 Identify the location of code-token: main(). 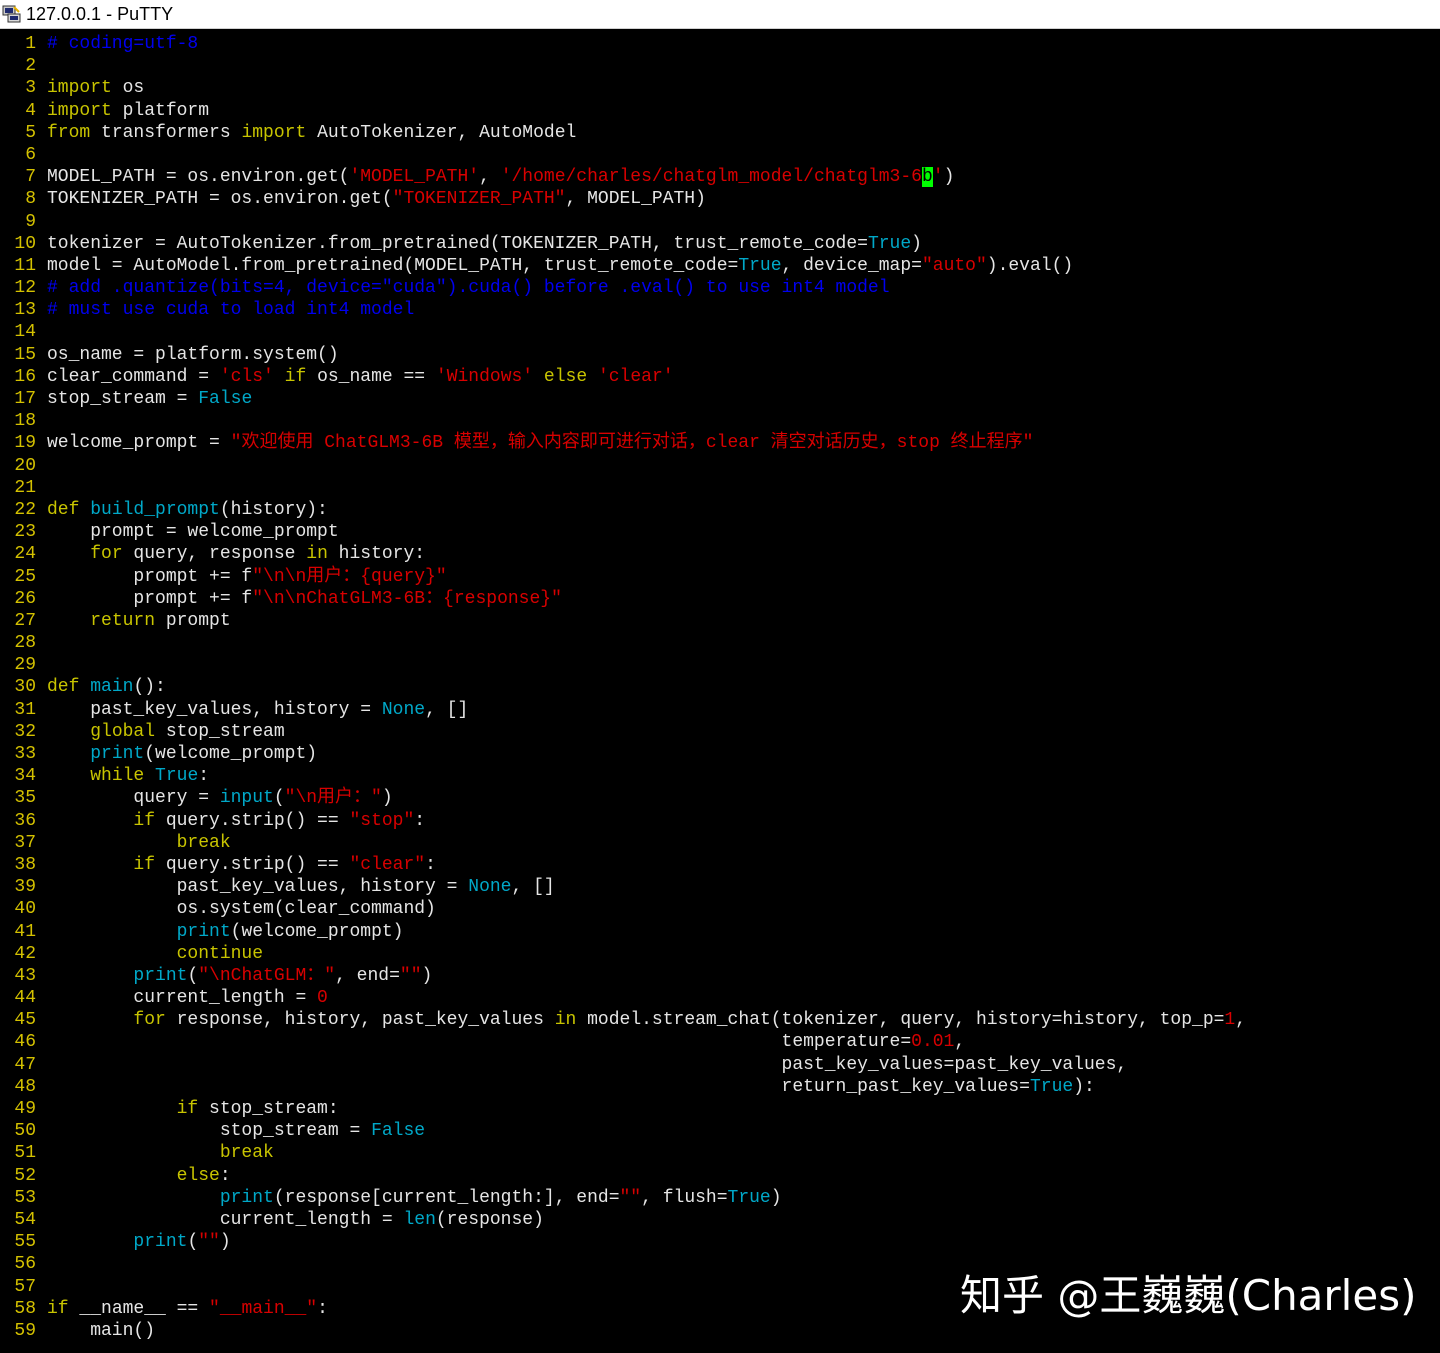
(101, 1330).